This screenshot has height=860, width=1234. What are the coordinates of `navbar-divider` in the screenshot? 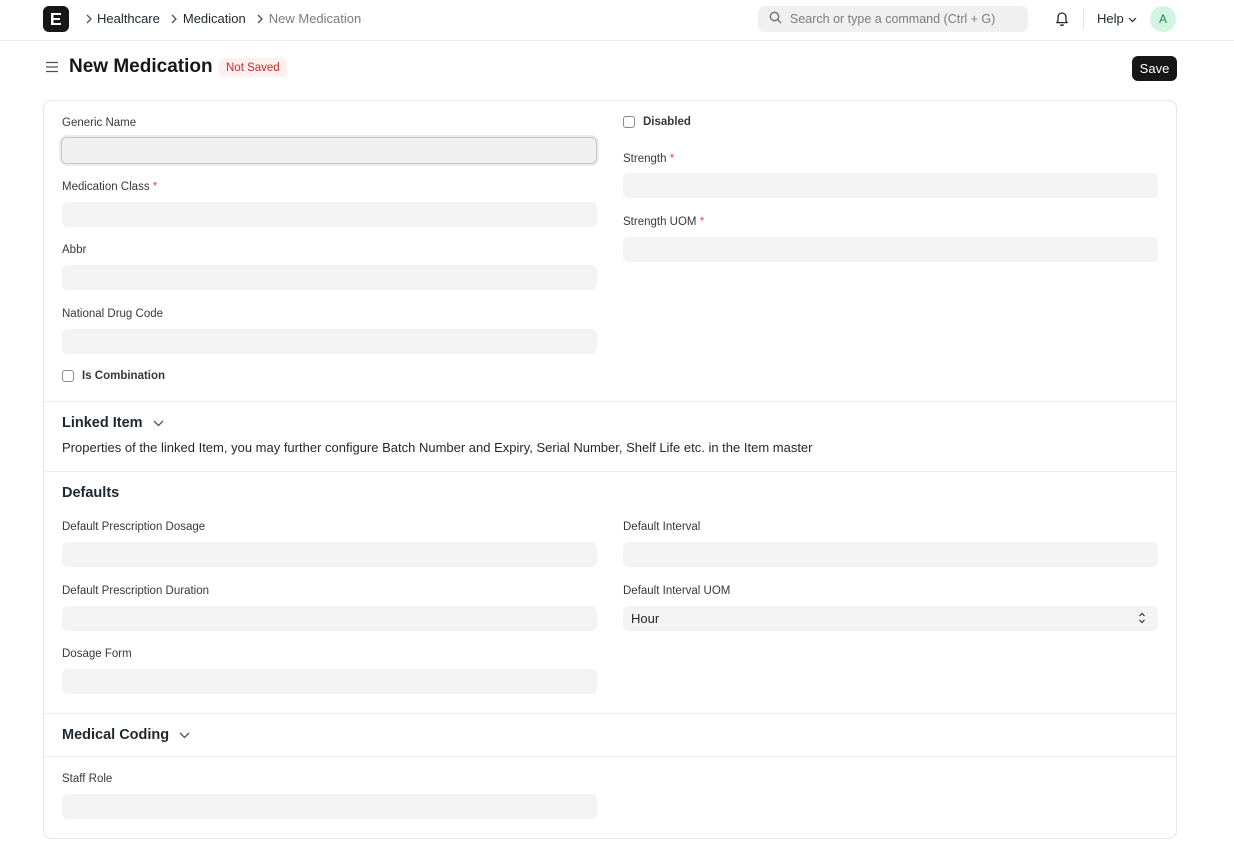 It's located at (1083, 19).